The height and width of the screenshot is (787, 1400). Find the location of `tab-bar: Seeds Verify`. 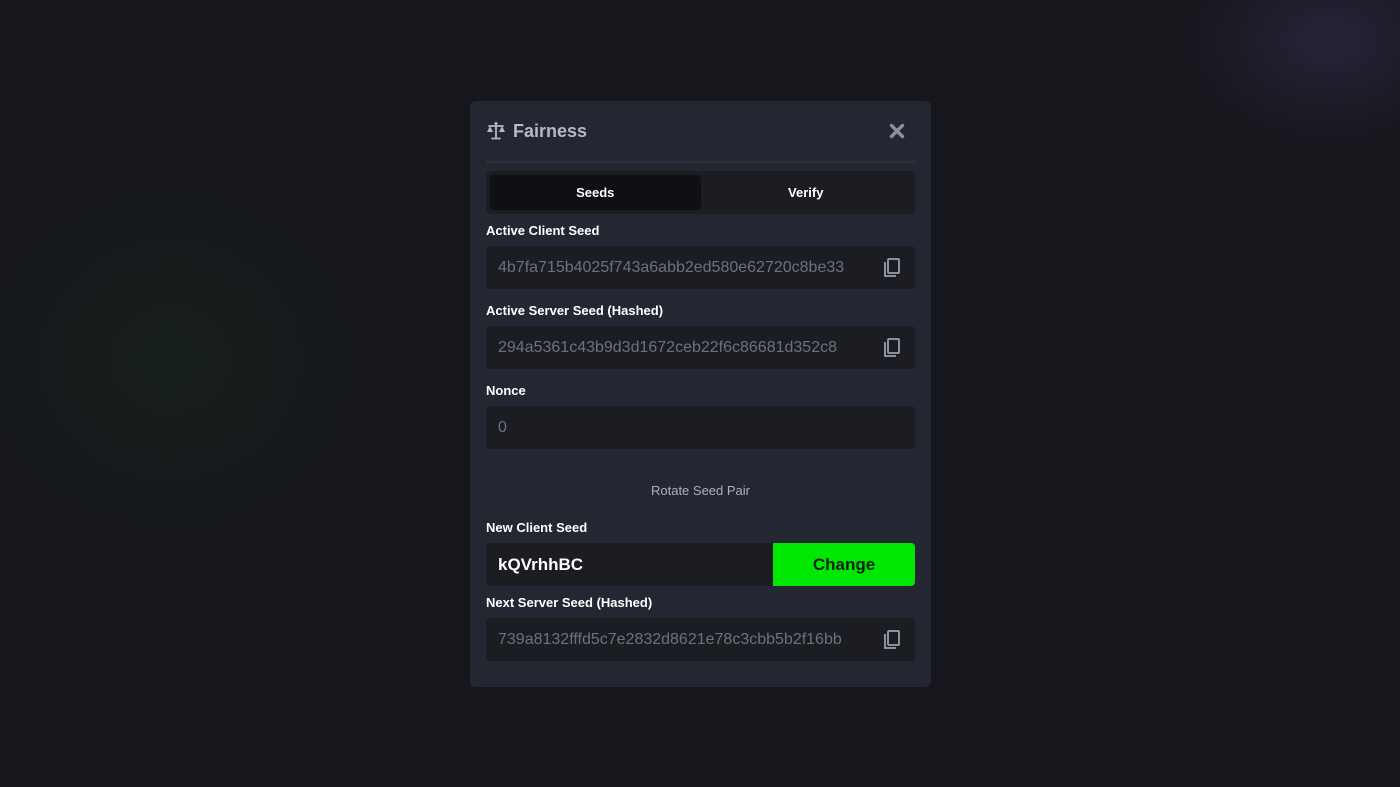

tab-bar: Seeds Verify is located at coordinates (700, 192).